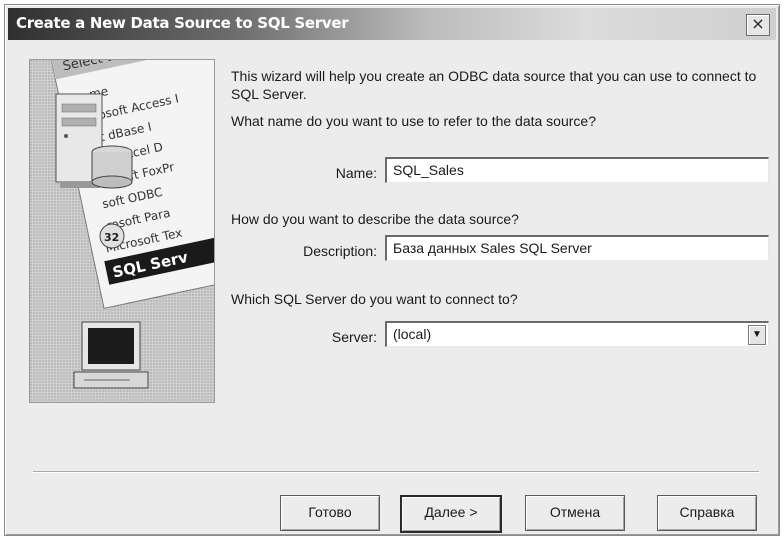 The width and height of the screenshot is (784, 540). I want to click on server-dropdown-button: ▼, so click(757, 335).